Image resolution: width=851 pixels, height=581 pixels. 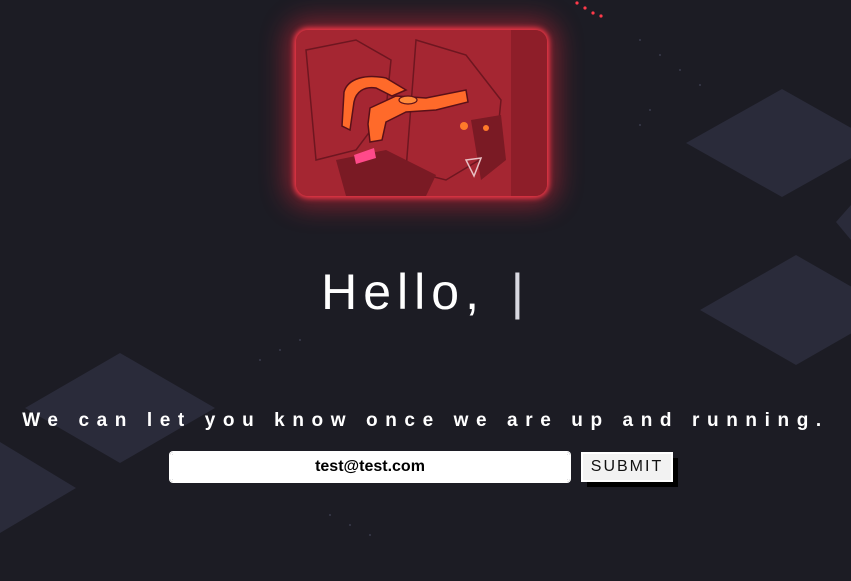 I want to click on greeting-heading: Hello, |, so click(x=425, y=292).